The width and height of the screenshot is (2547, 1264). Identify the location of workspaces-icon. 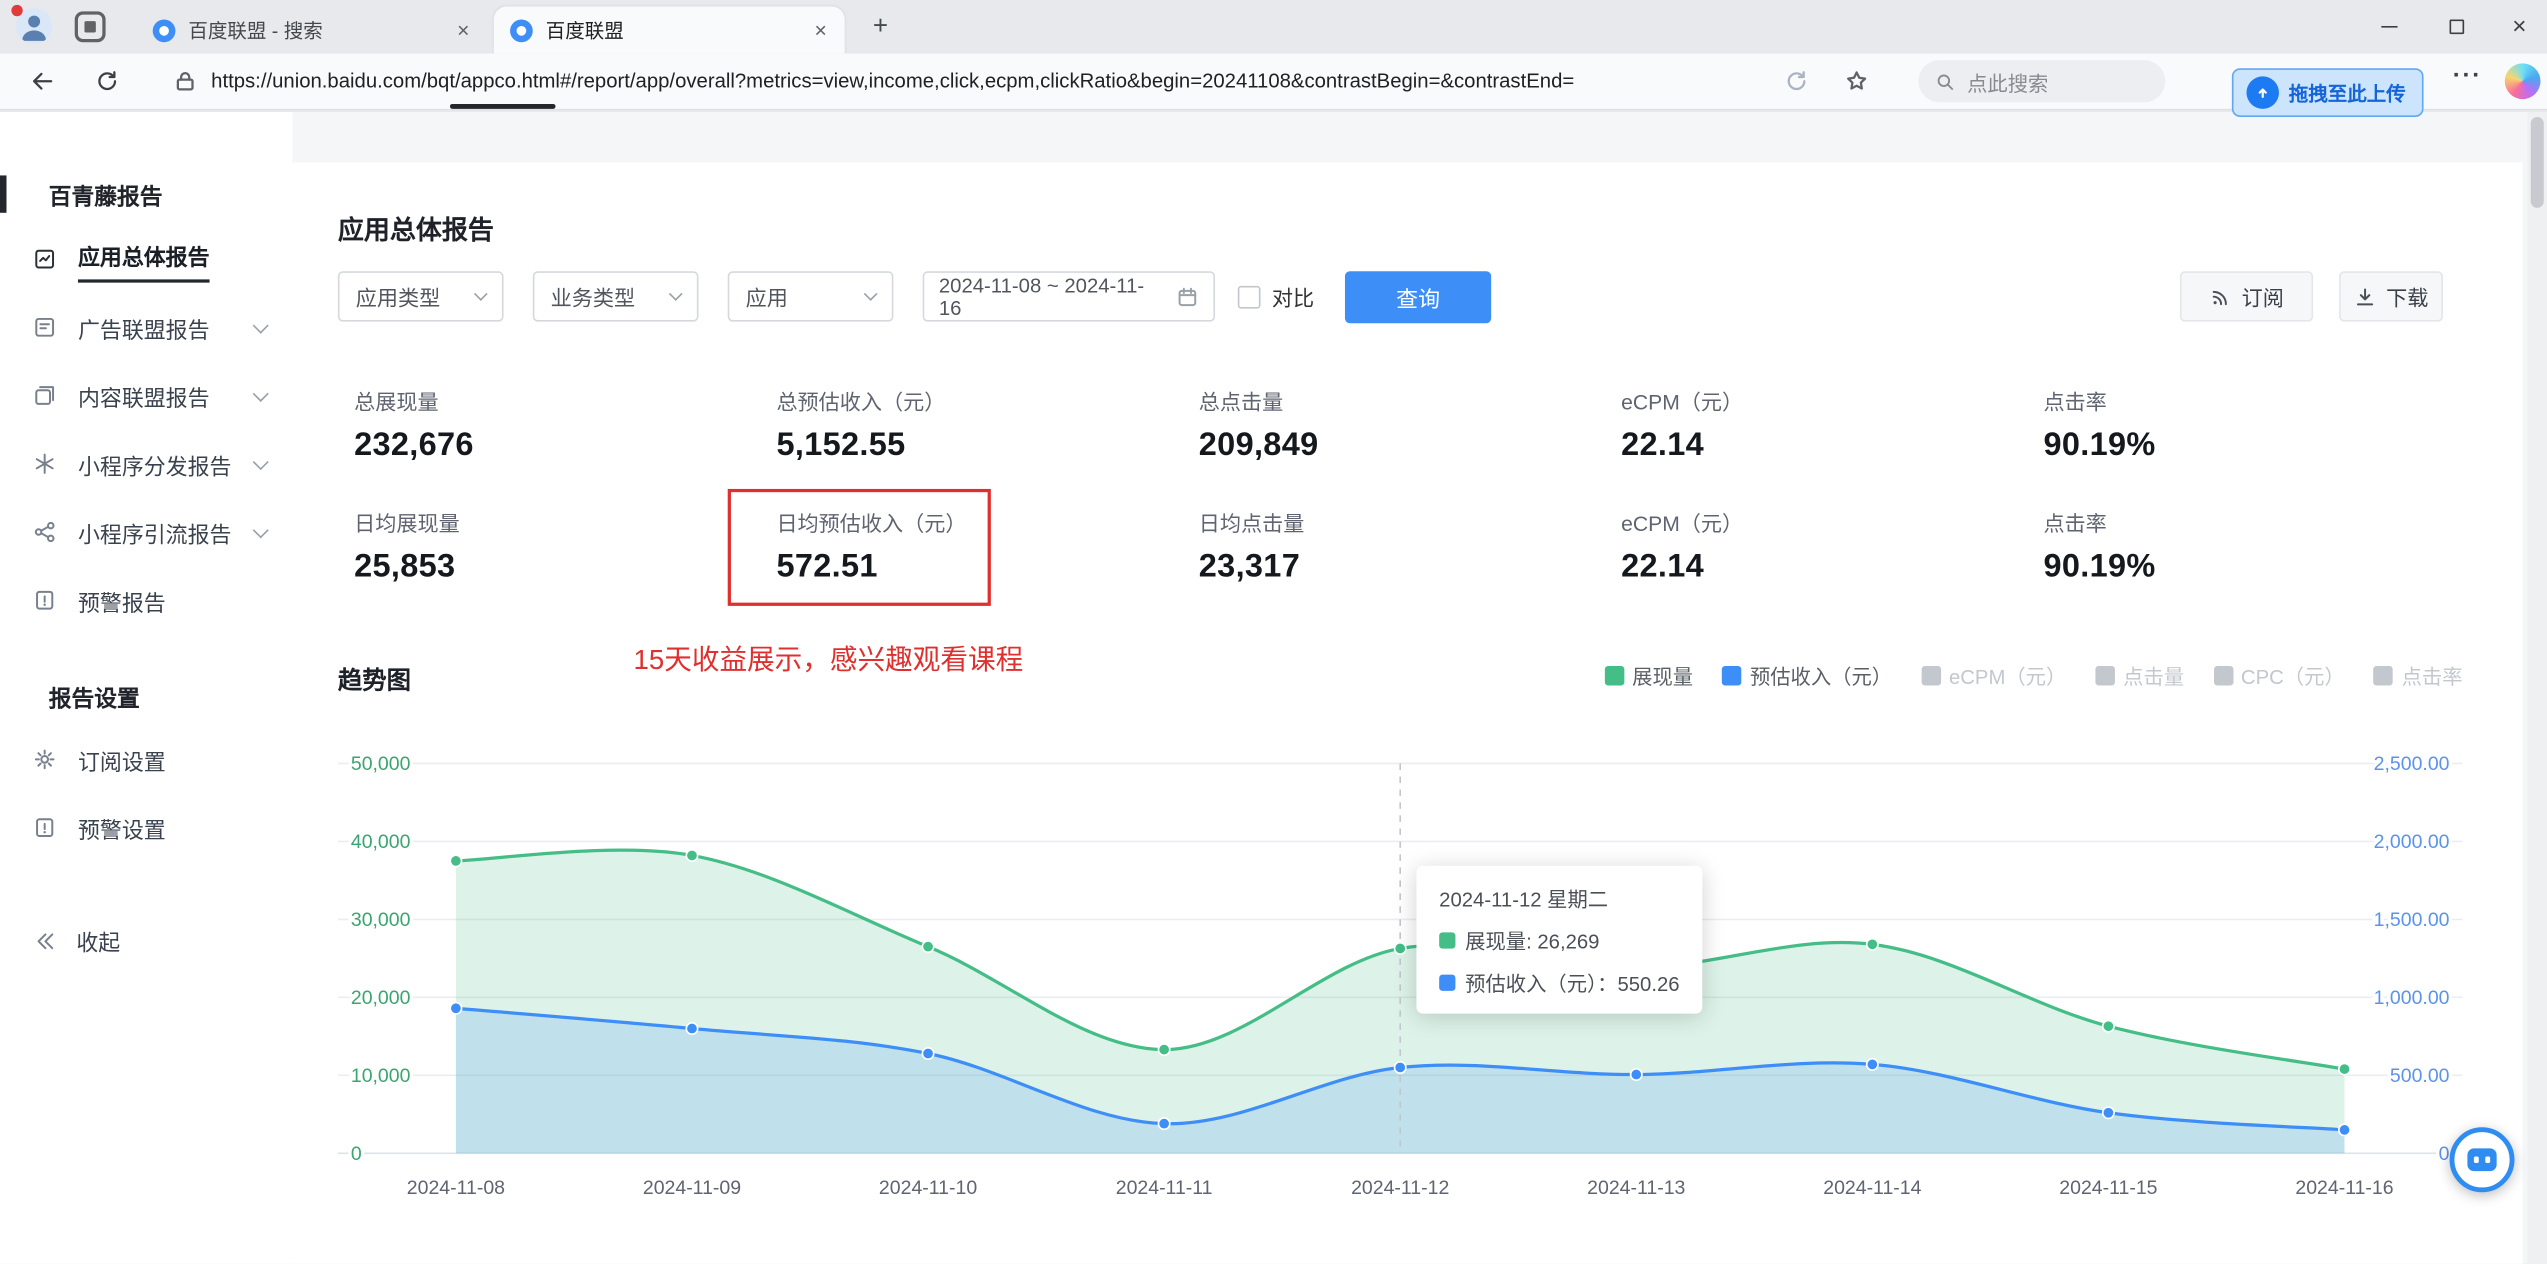
(90, 27).